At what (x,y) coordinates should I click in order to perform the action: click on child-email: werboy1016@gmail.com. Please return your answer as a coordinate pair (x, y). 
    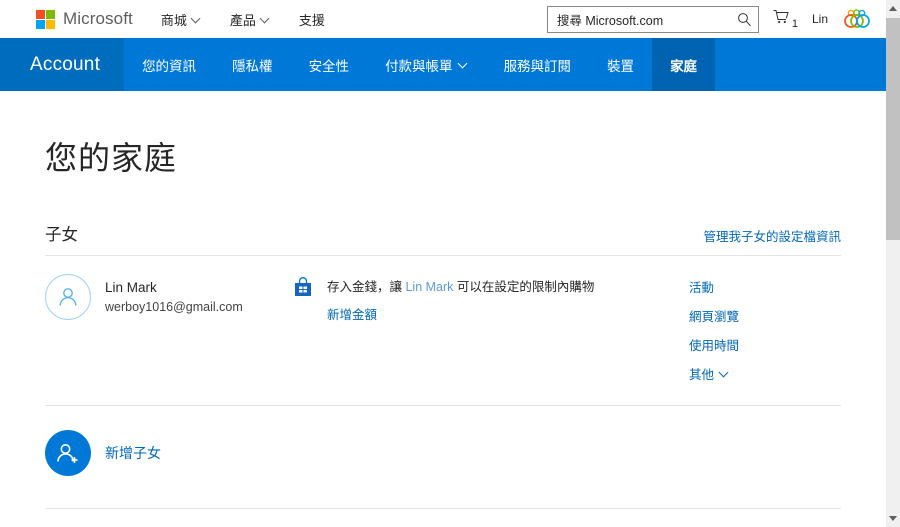
    Looking at the image, I should click on (174, 306).